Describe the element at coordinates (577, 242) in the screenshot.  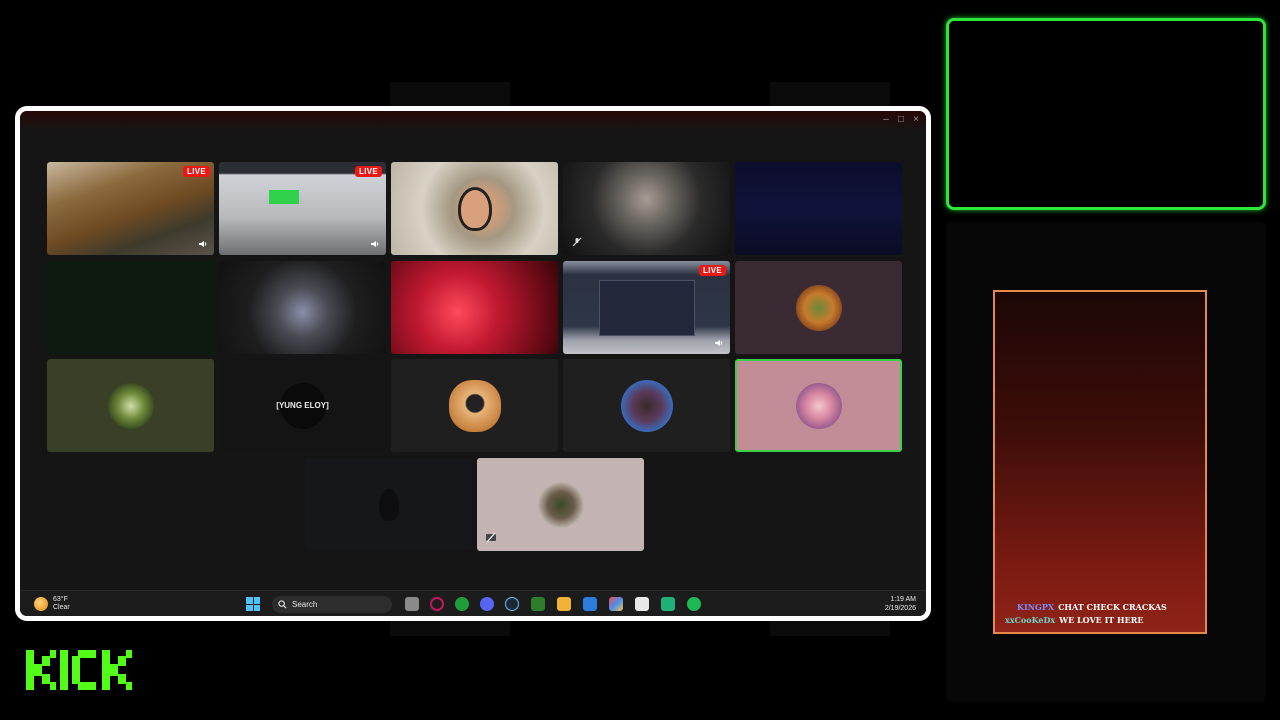
I see `mic-off-icon` at that location.